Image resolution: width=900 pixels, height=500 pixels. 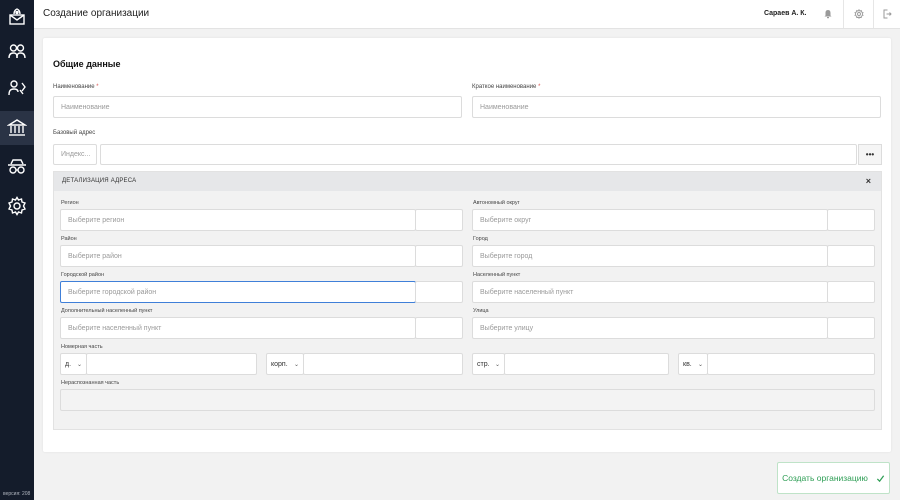 What do you see at coordinates (17, 494) in the screenshot?
I see `version-label: версия: 208` at bounding box center [17, 494].